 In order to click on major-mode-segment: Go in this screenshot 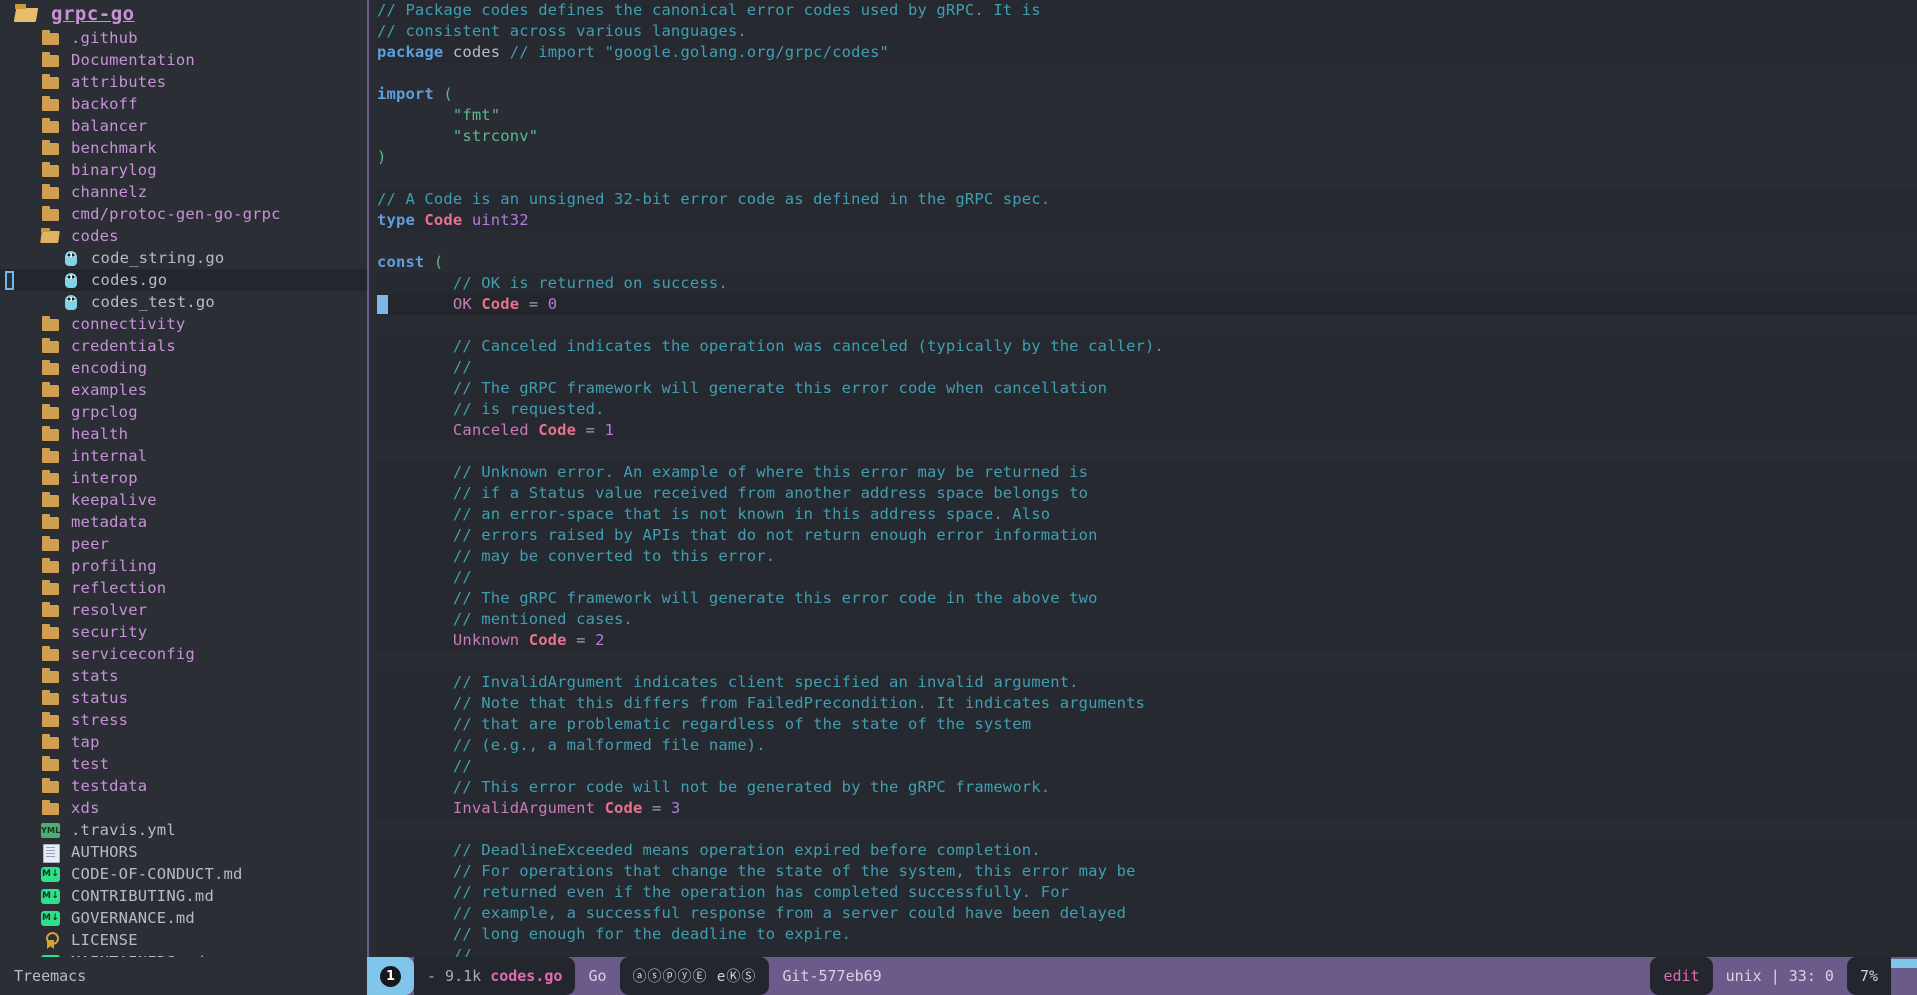, I will do `click(597, 976)`.